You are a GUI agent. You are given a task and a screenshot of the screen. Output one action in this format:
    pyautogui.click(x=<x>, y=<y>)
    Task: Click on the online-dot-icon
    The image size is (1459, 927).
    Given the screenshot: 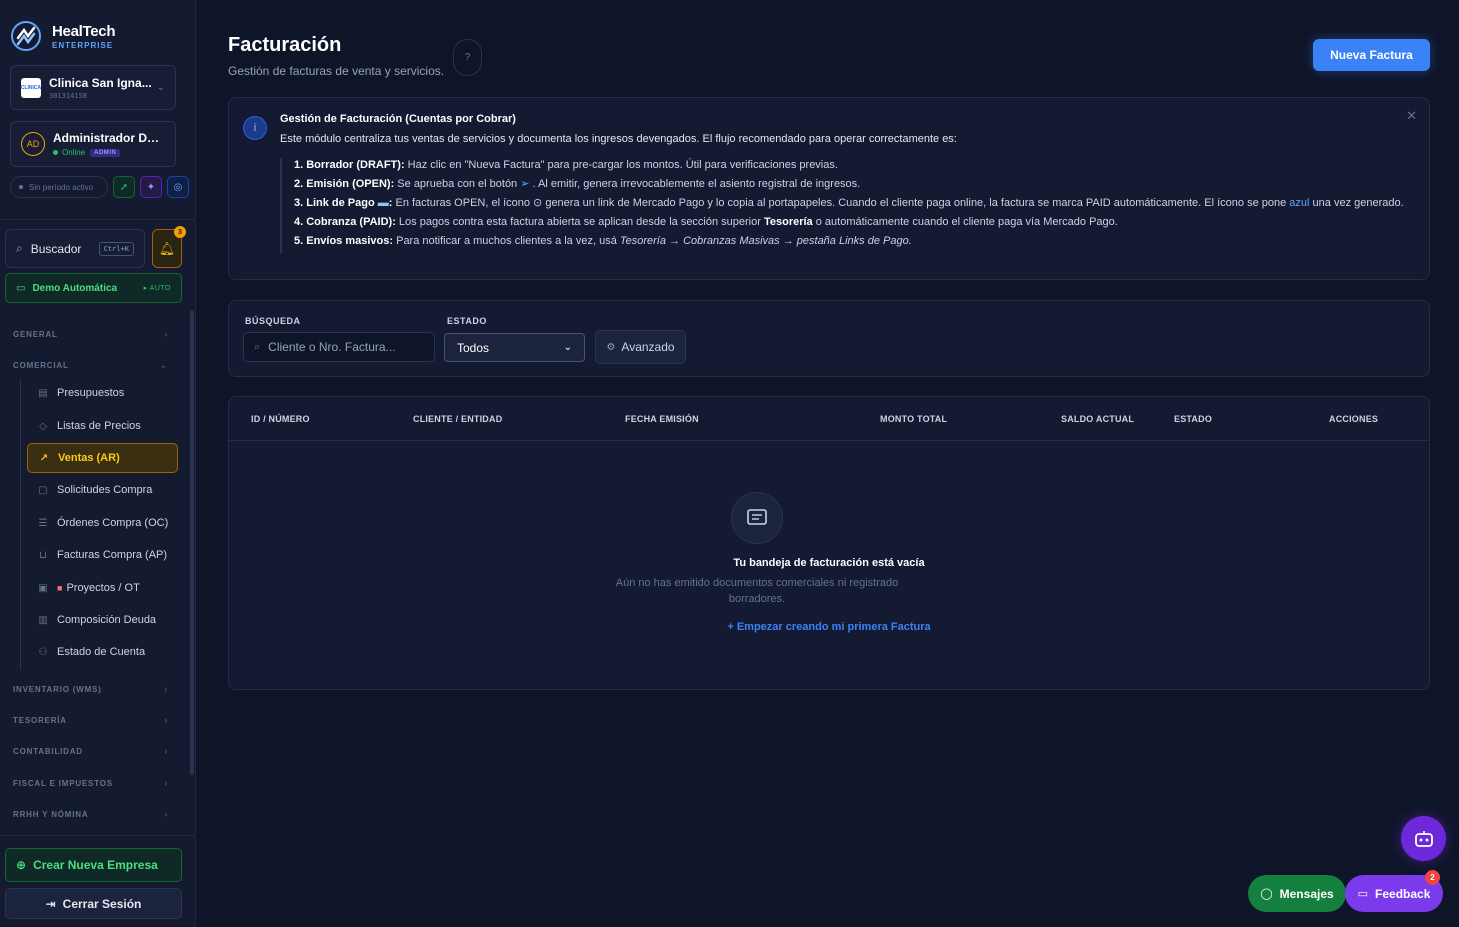 What is the action you would take?
    pyautogui.click(x=55, y=152)
    